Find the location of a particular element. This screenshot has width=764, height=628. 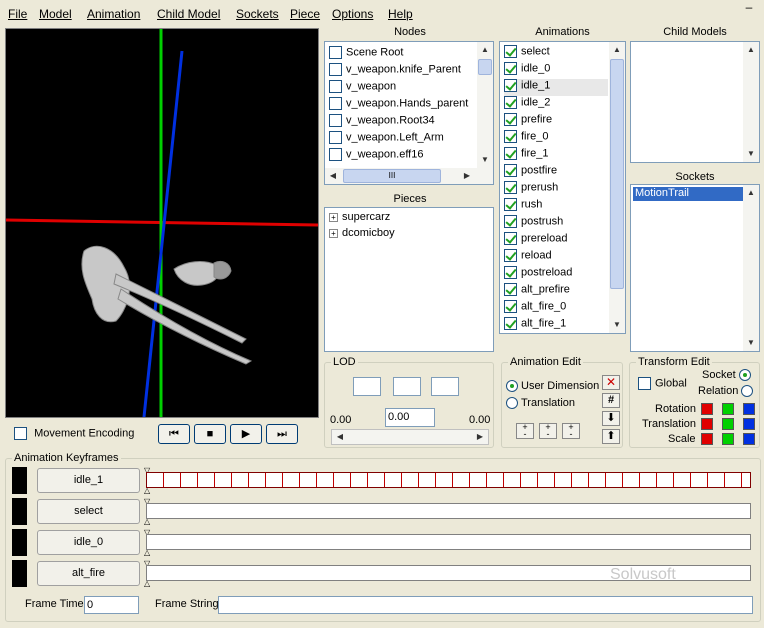

socket-item-selected: MotionTrail is located at coordinates (688, 194).